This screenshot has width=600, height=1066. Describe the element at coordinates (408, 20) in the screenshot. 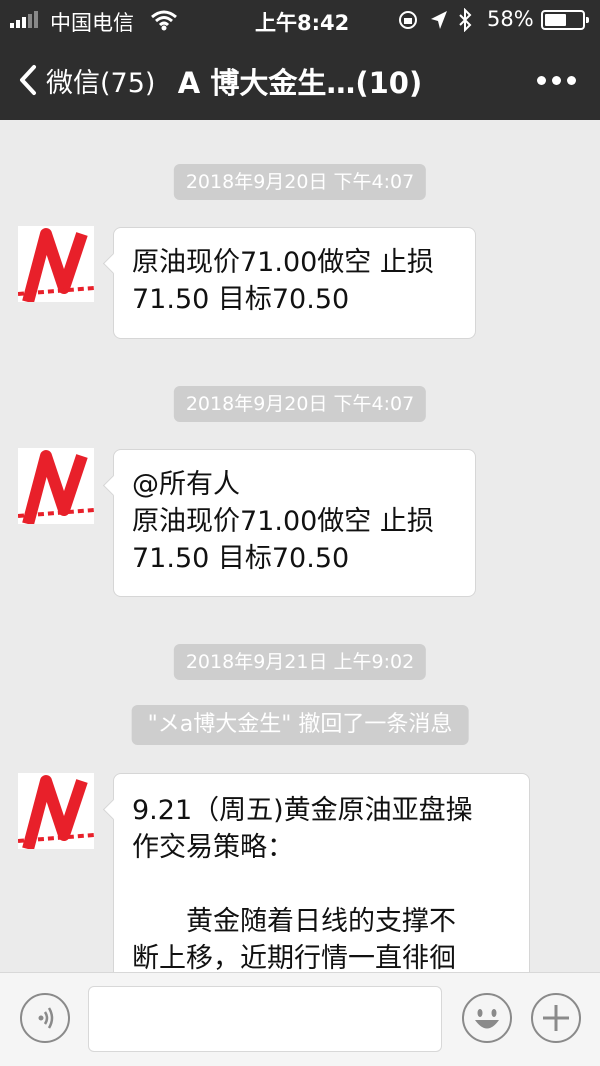

I see `rotation-lock-icon` at that location.